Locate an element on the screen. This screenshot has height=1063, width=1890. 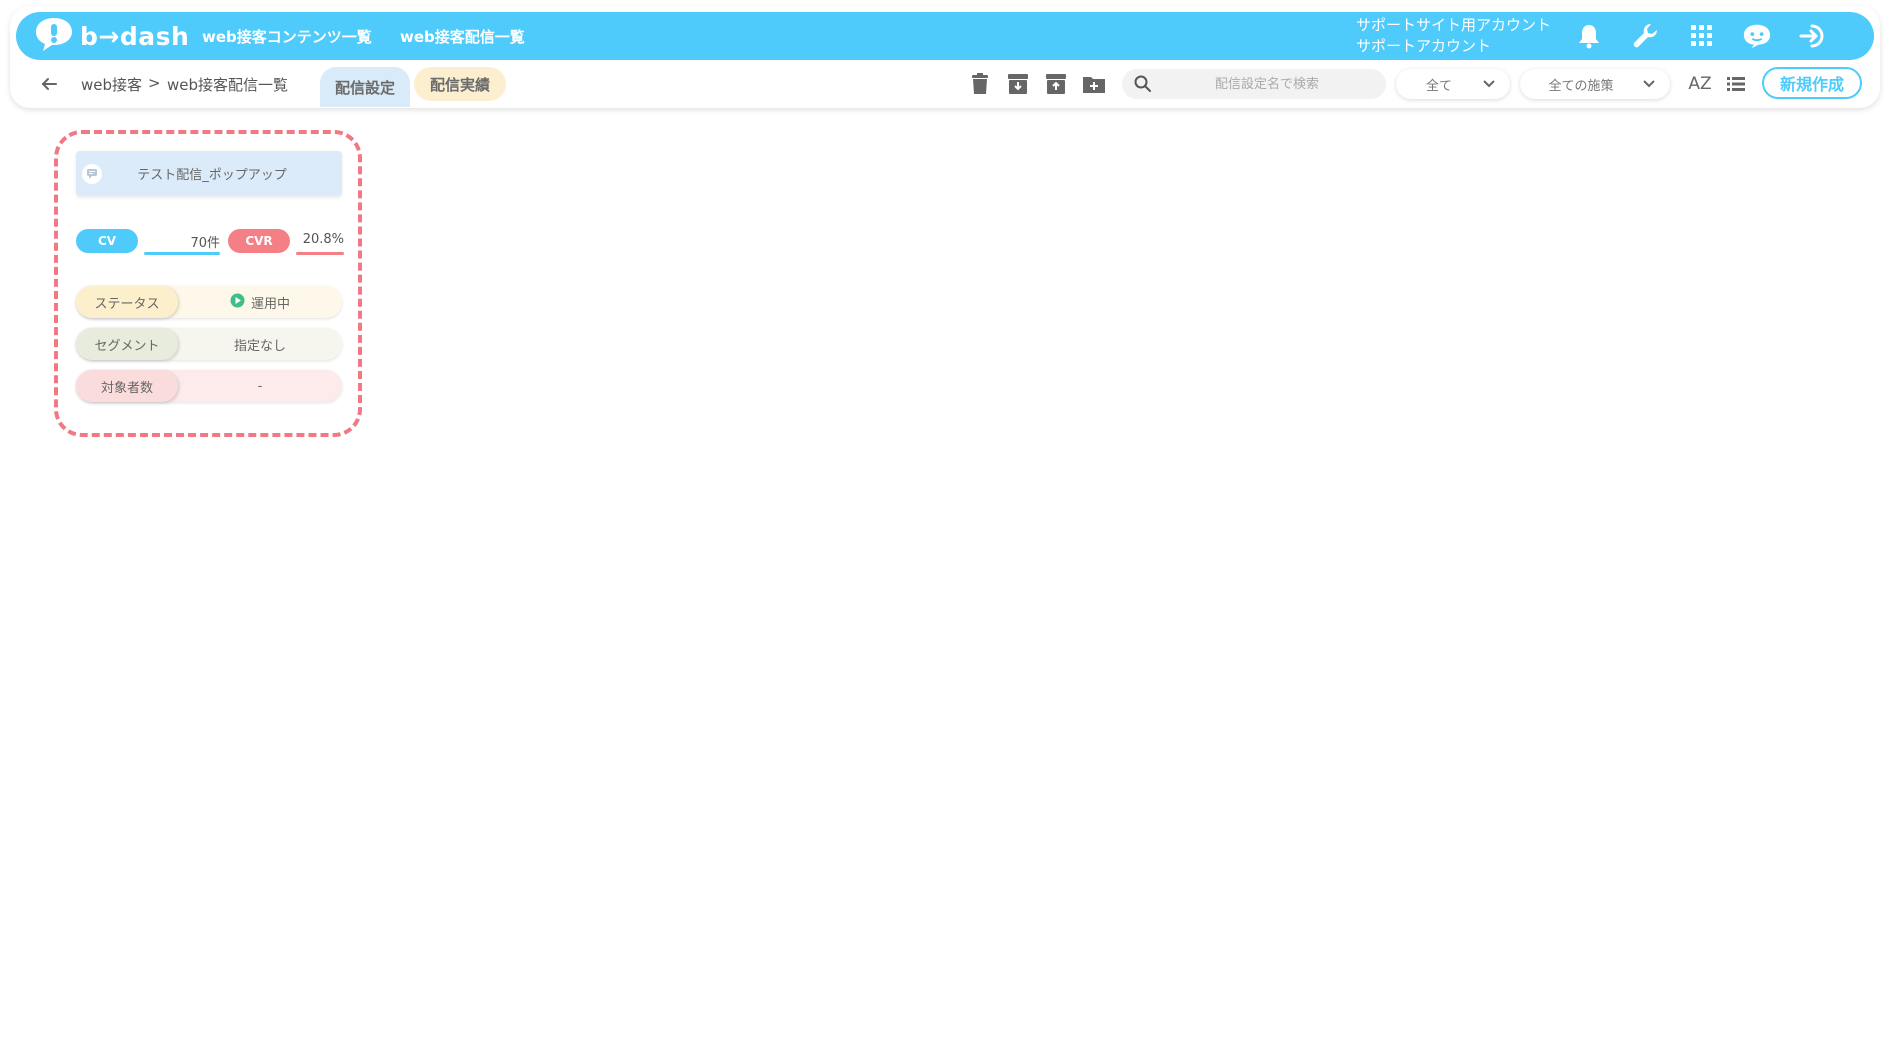
cvr-value: 20.8% is located at coordinates (323, 239).